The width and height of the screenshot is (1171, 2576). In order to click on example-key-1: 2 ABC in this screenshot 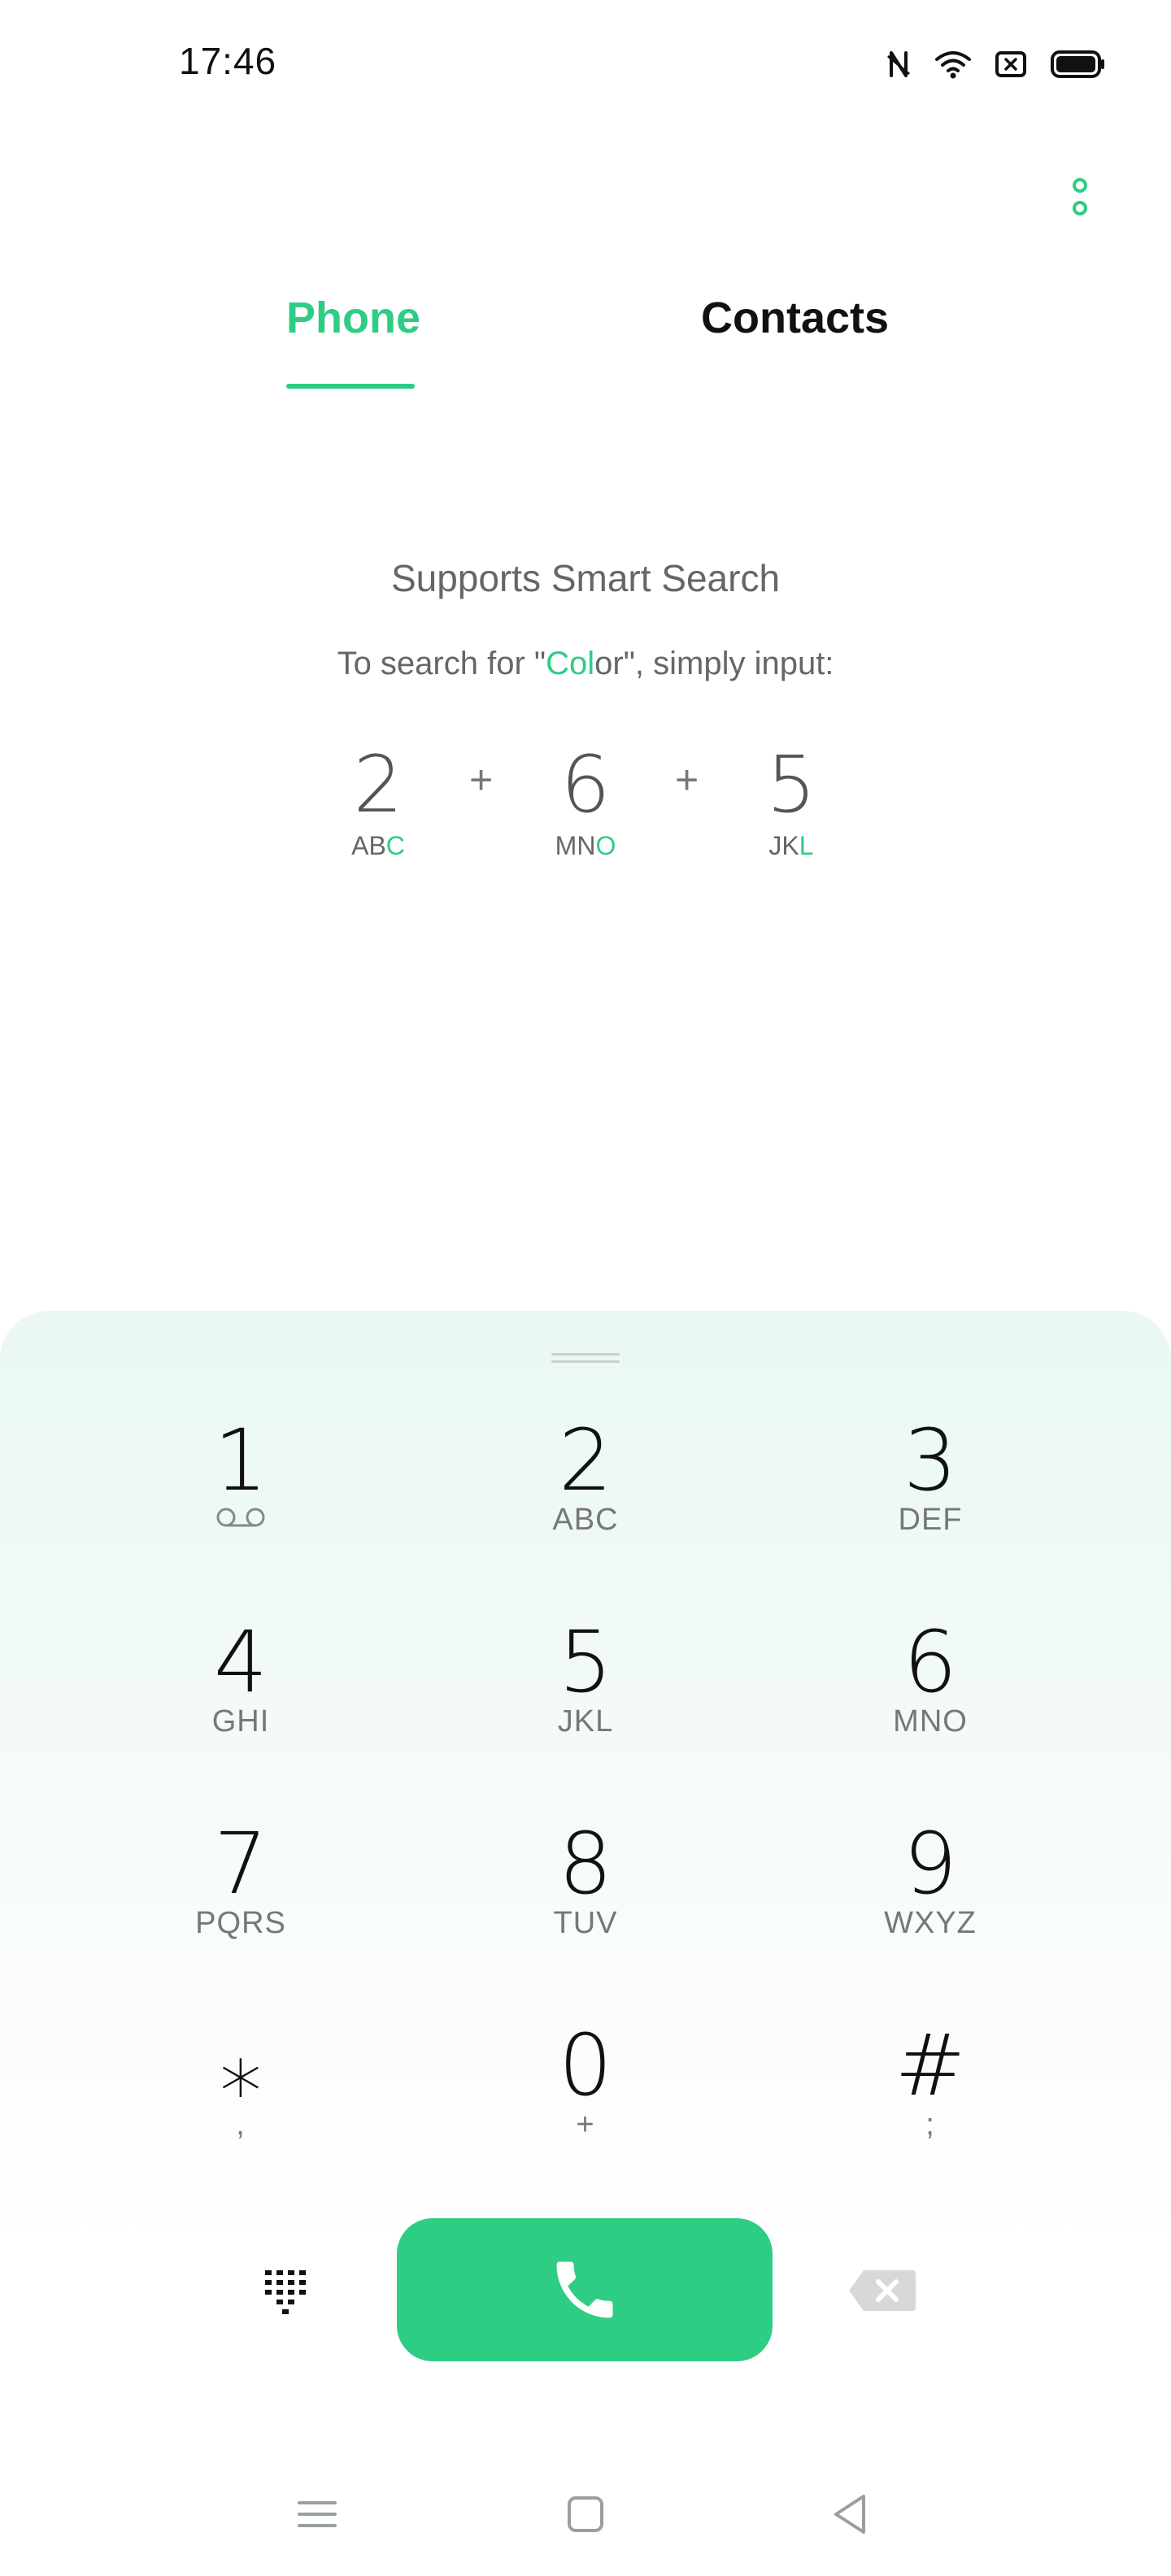, I will do `click(378, 801)`.